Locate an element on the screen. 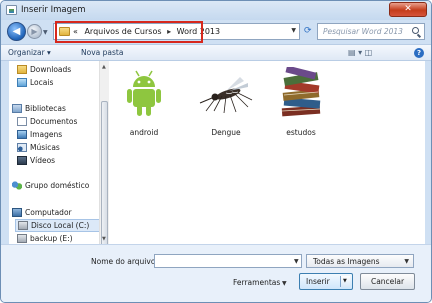 The image size is (432, 303). new-folder-button: Nova pasta is located at coordinates (102, 52).